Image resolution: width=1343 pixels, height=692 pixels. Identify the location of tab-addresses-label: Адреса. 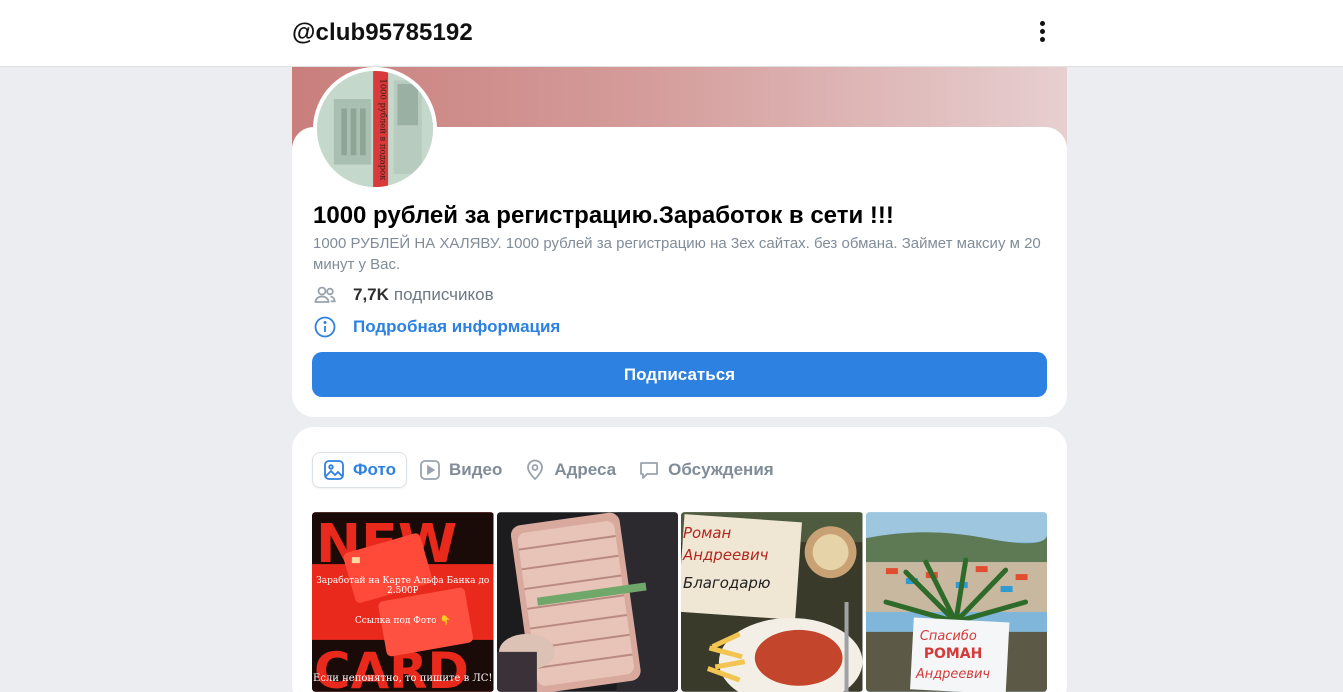
(585, 469).